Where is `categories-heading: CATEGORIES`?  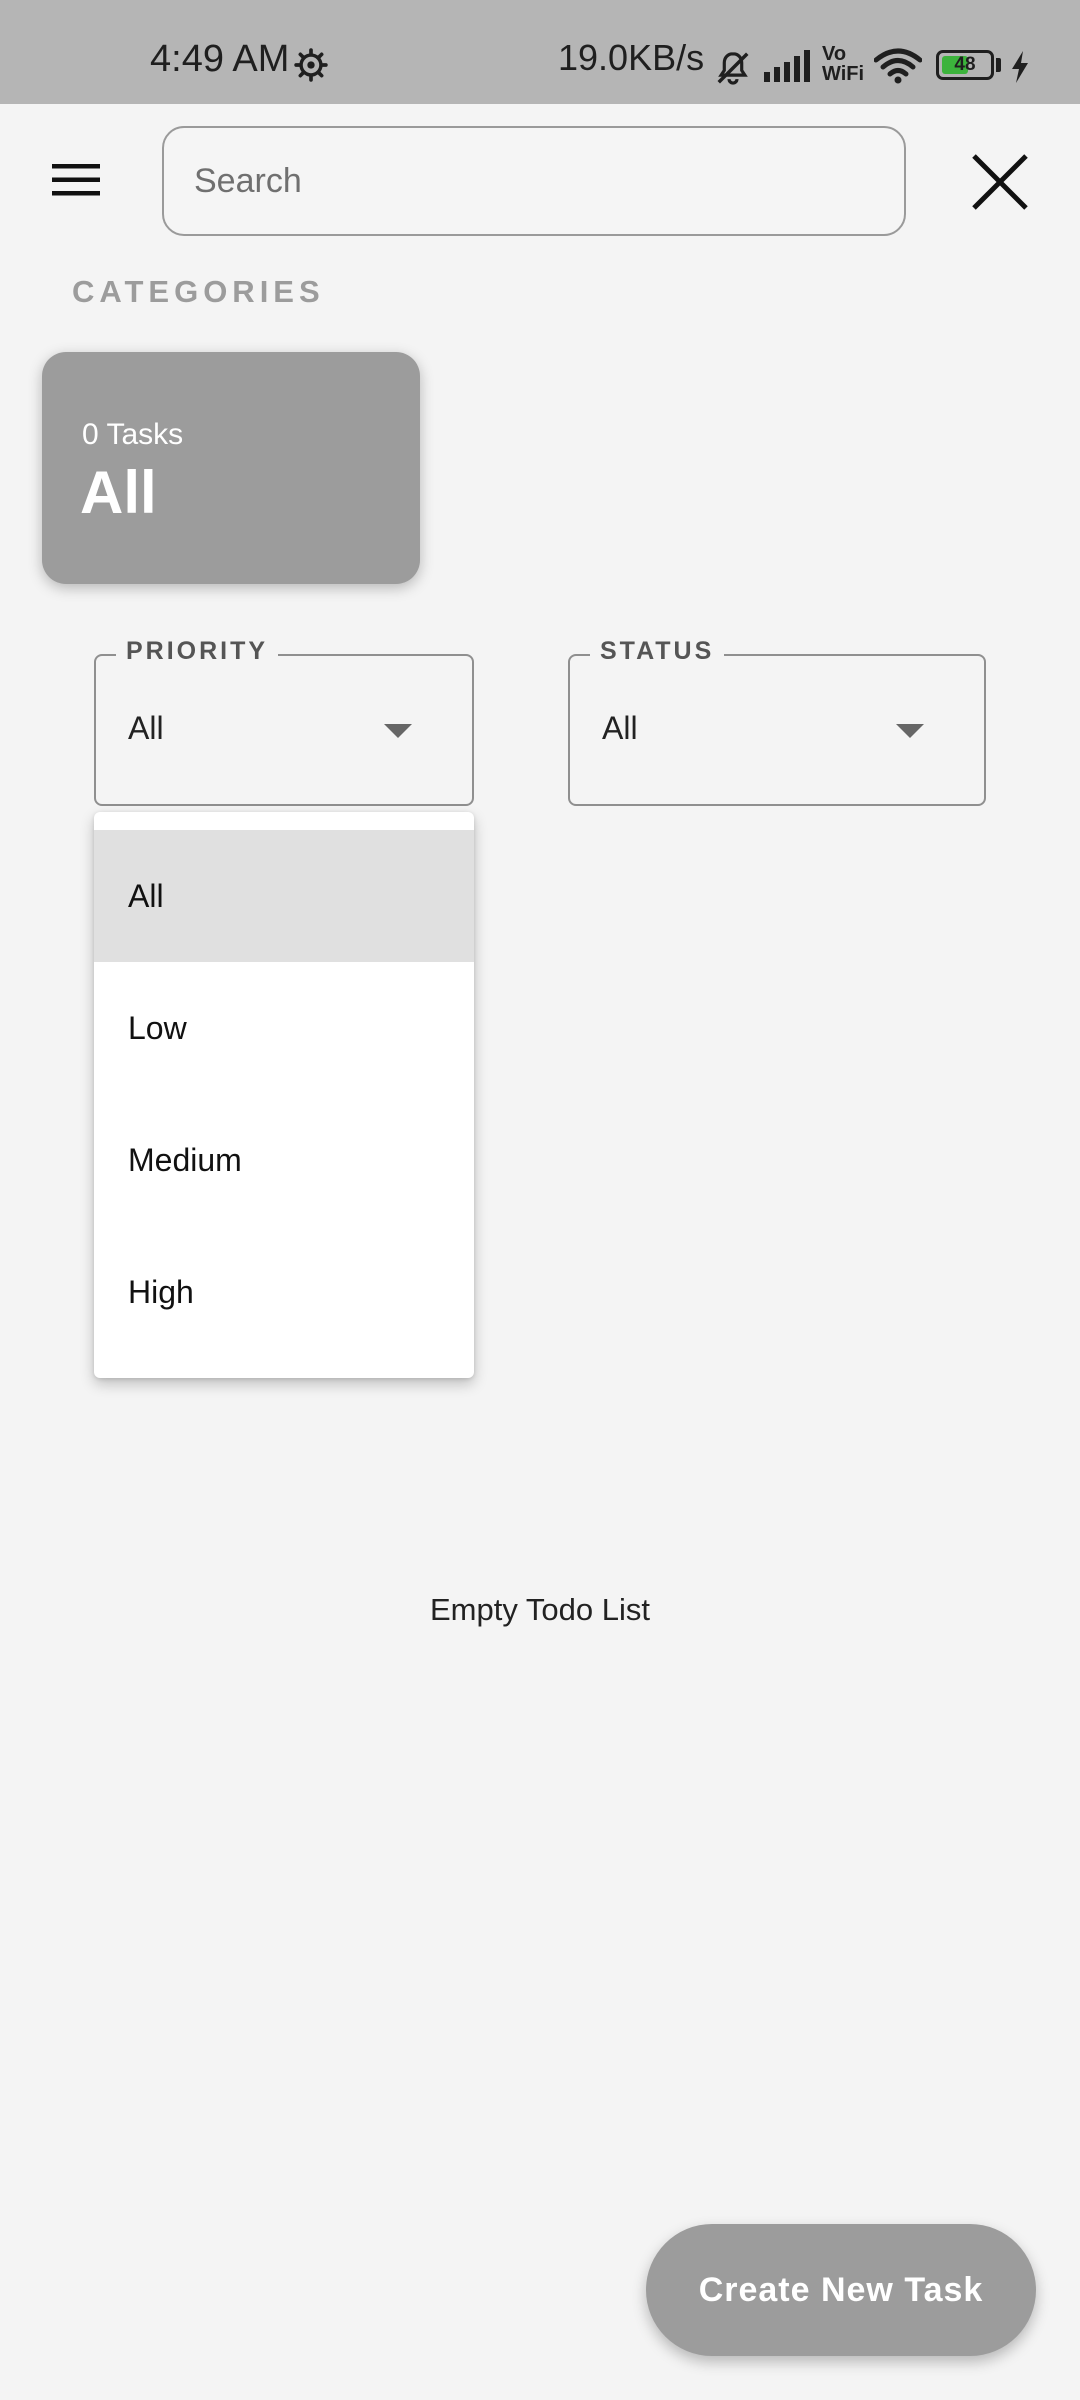
categories-heading: CATEGORIES is located at coordinates (198, 291).